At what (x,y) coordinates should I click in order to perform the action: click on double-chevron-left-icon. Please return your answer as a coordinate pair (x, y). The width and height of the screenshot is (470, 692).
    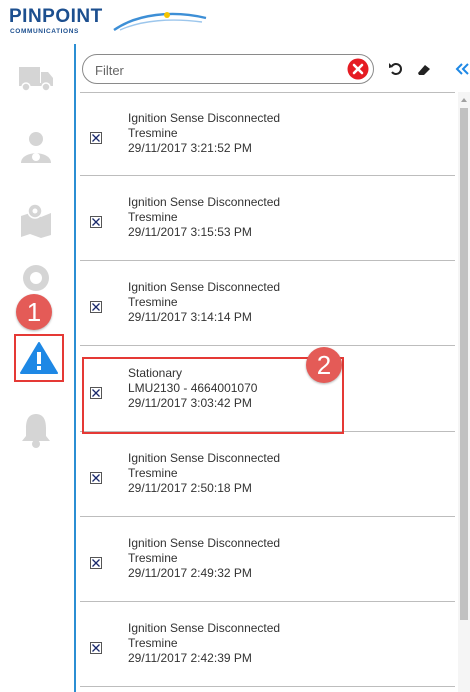
    Looking at the image, I should click on (462, 69).